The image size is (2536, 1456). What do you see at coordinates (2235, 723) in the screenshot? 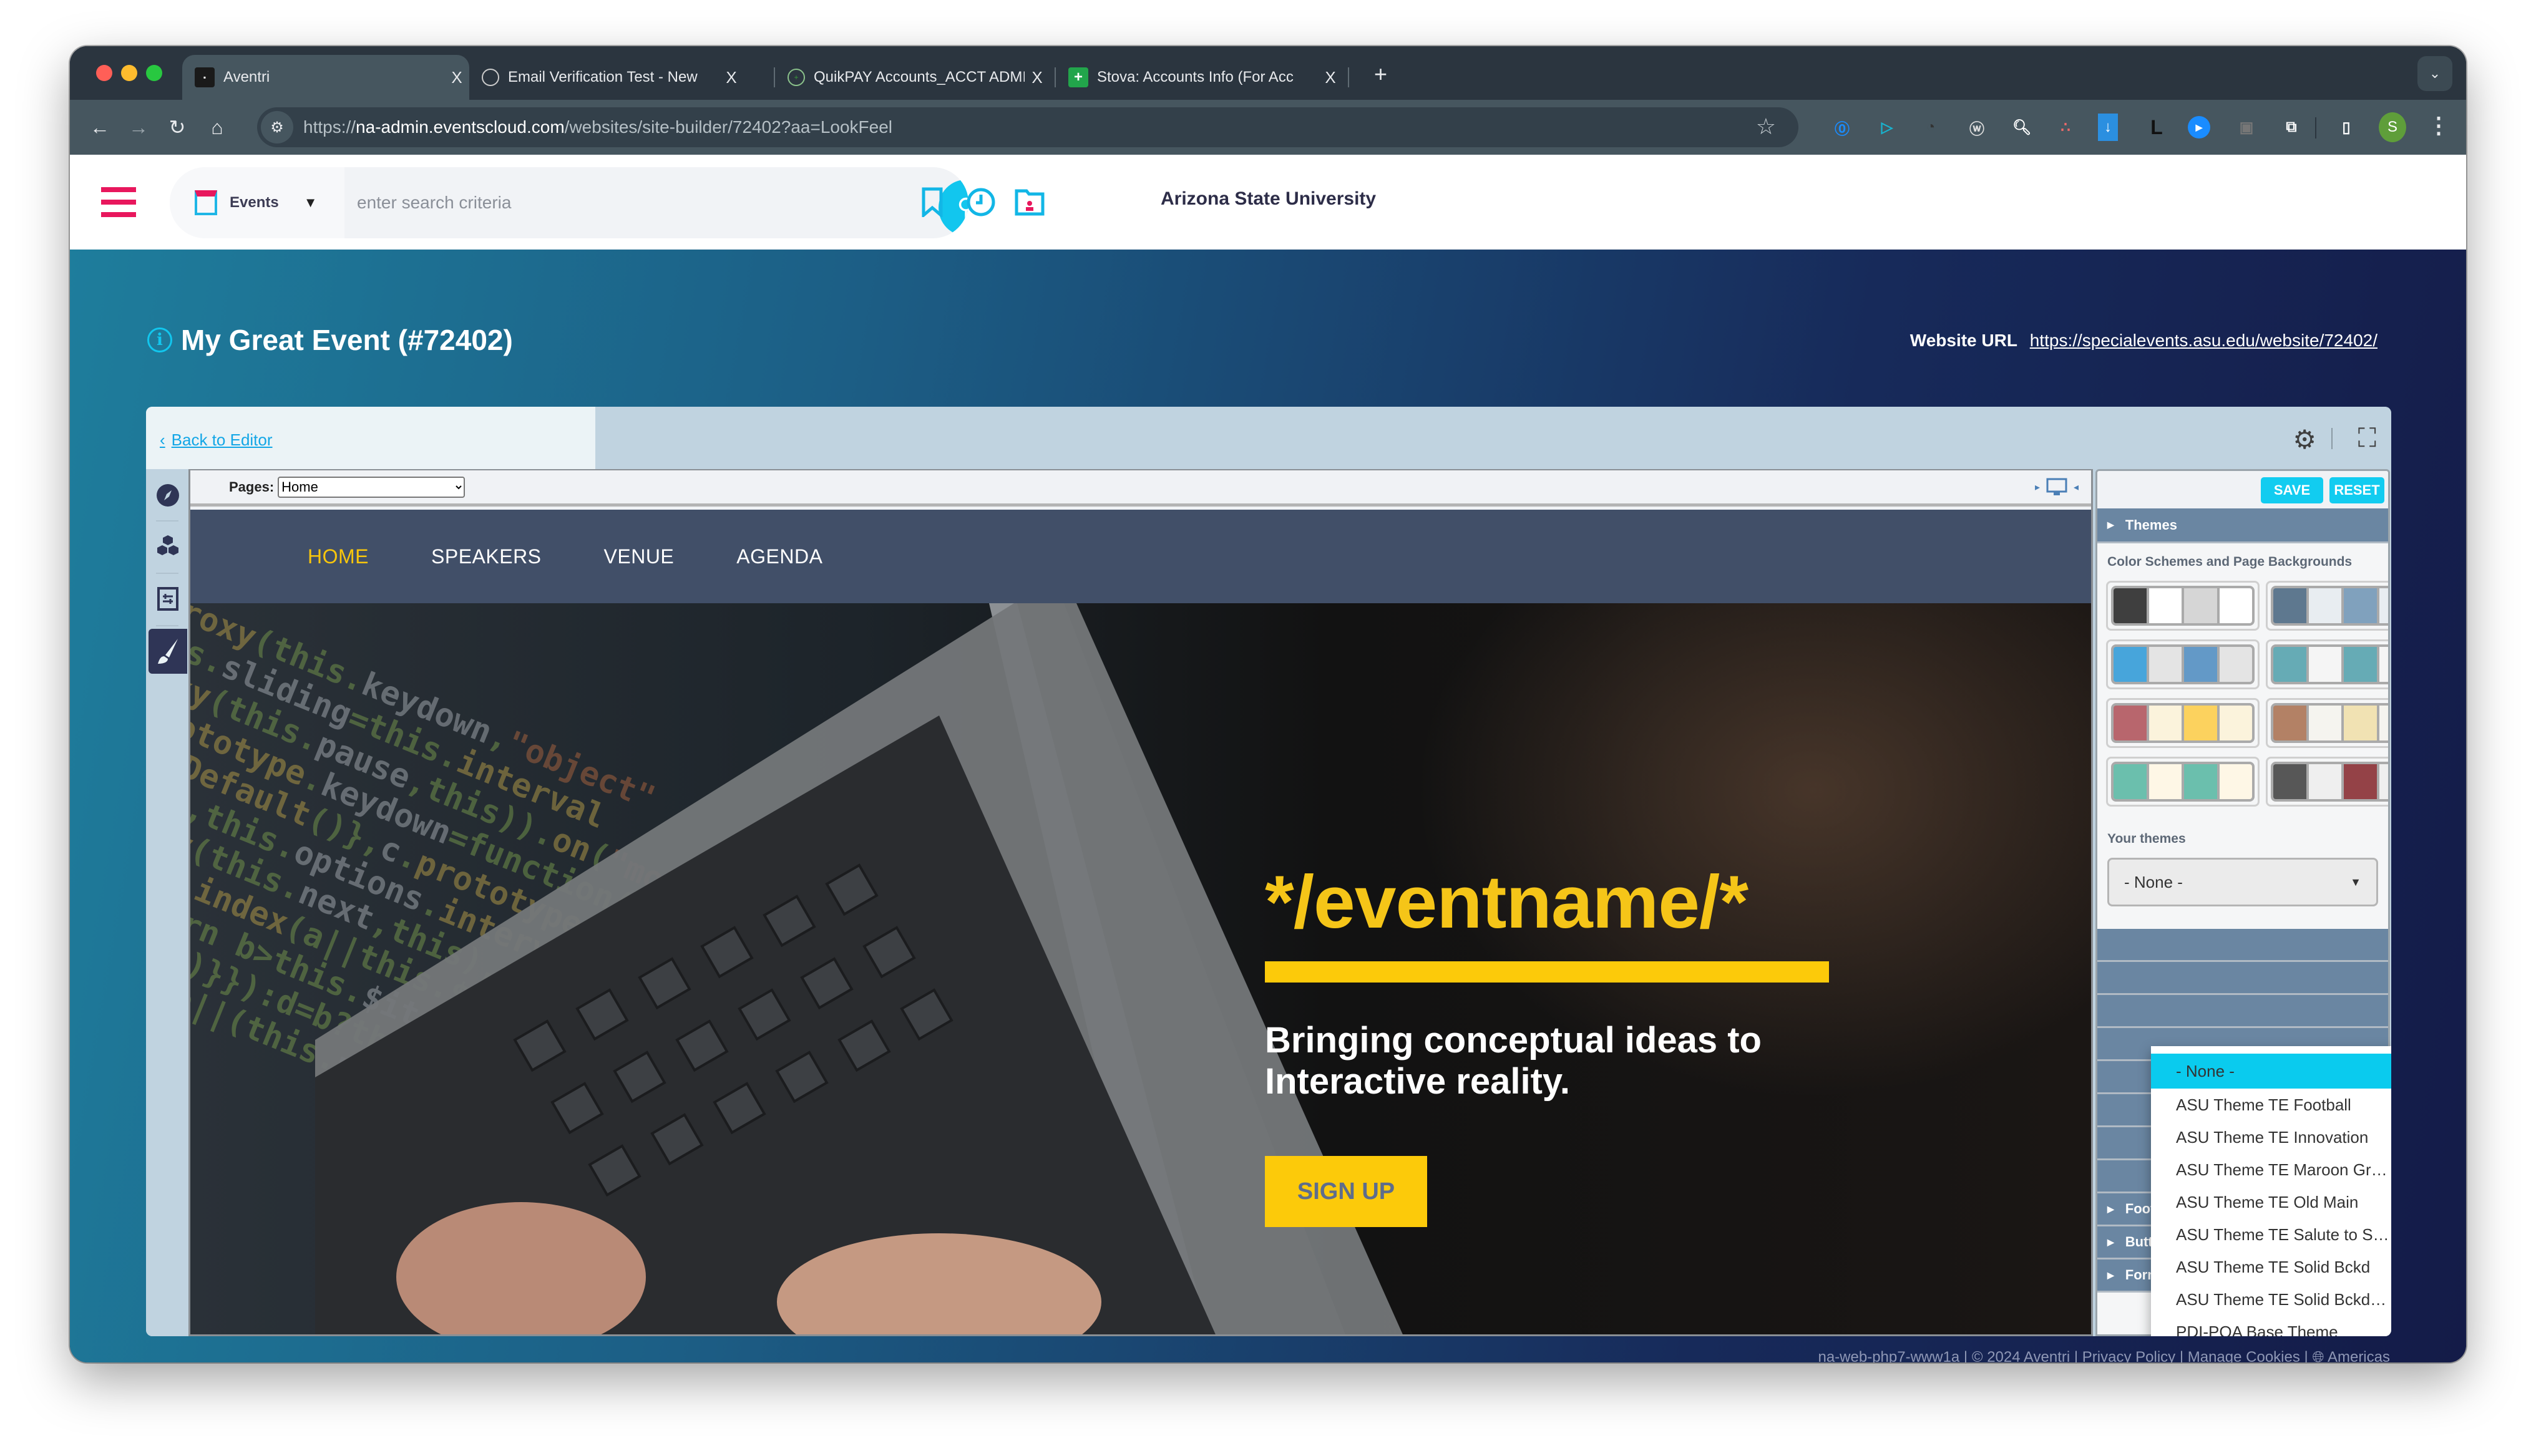
I see `color-swatch` at bounding box center [2235, 723].